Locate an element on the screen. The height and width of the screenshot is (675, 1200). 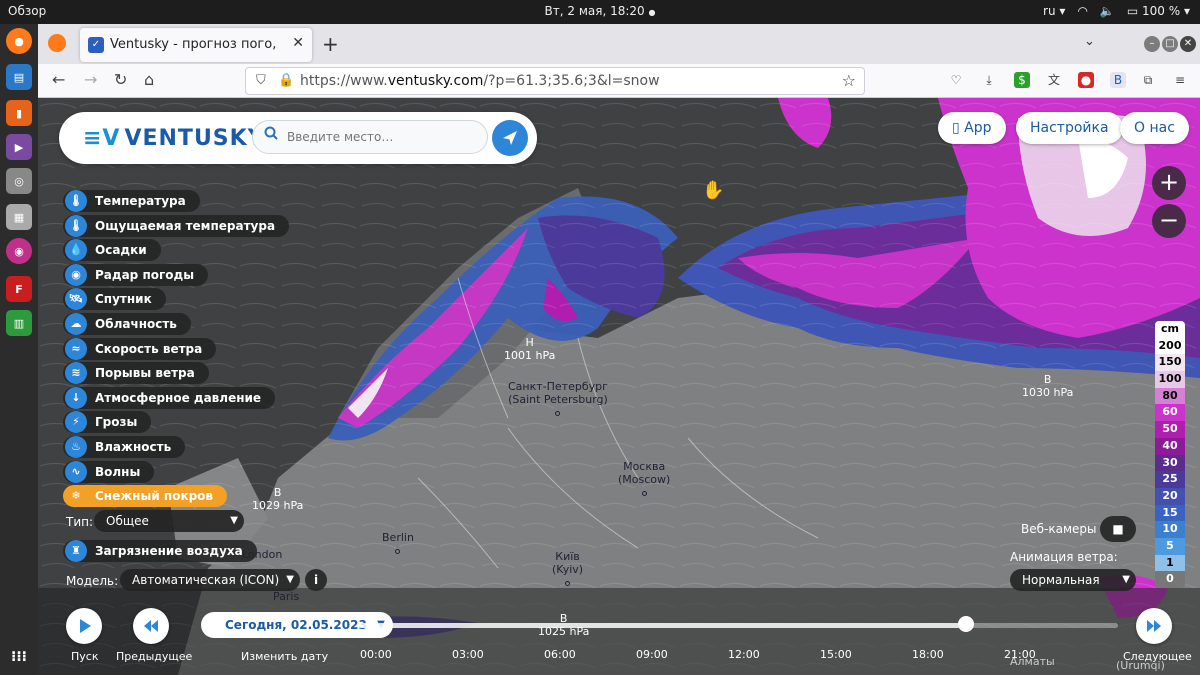
shield-icon: ⛉ is located at coordinates (261, 80).